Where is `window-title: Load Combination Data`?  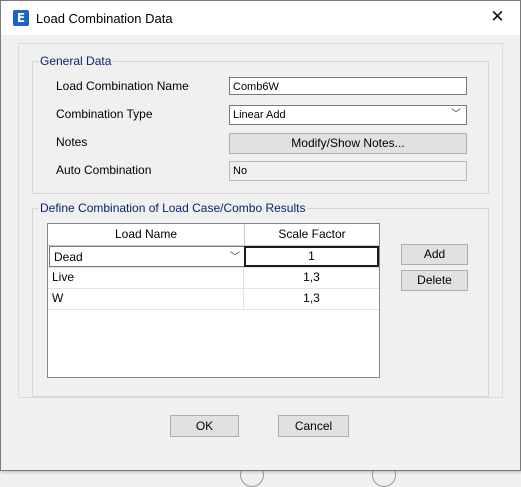 window-title: Load Combination Data is located at coordinates (104, 18).